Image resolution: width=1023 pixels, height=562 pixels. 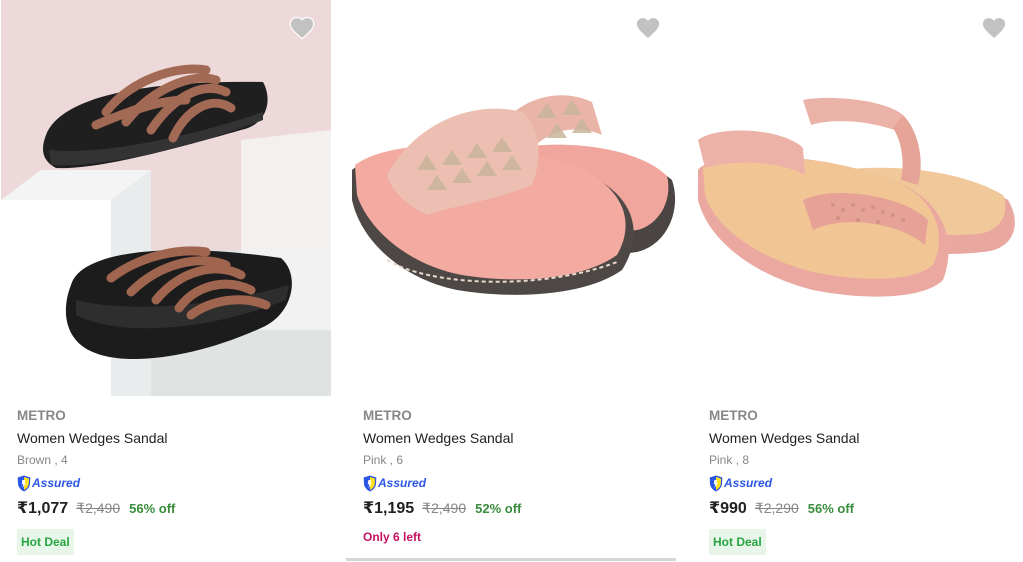 What do you see at coordinates (43, 508) in the screenshot?
I see `selling-price: ₹1,077` at bounding box center [43, 508].